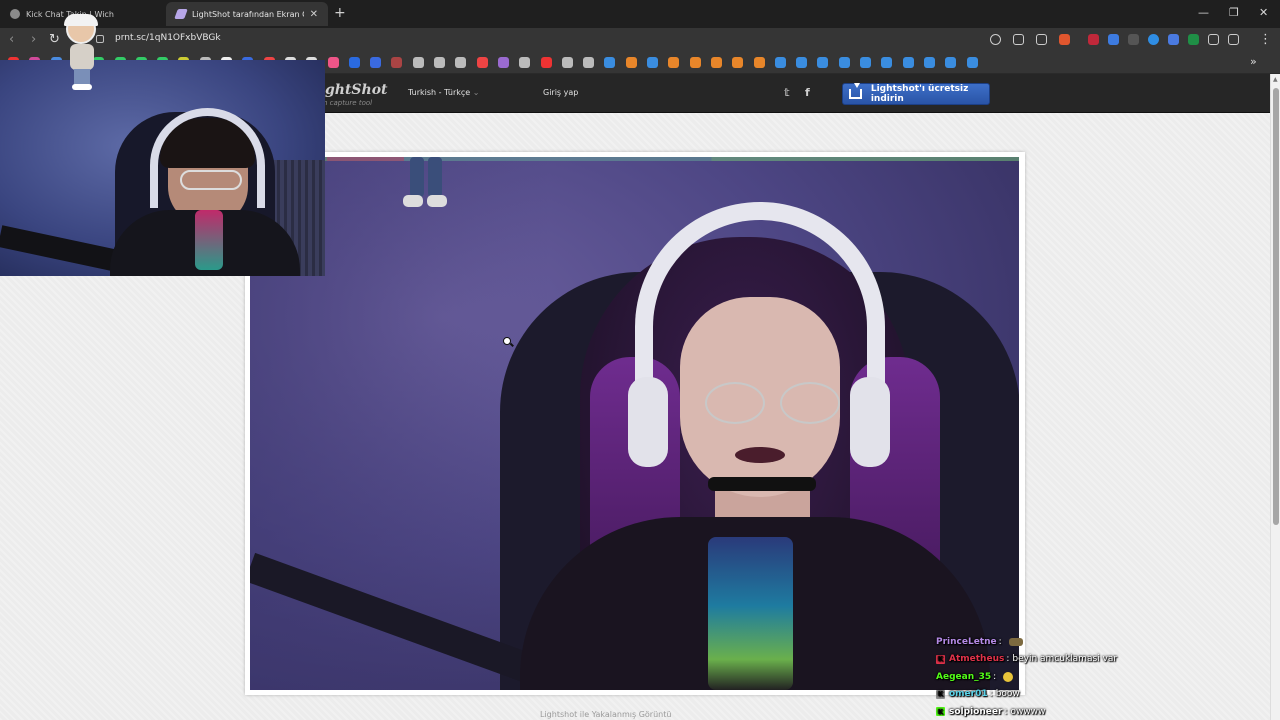  Describe the element at coordinates (995, 39) in the screenshot. I see `zoom-icon` at that location.